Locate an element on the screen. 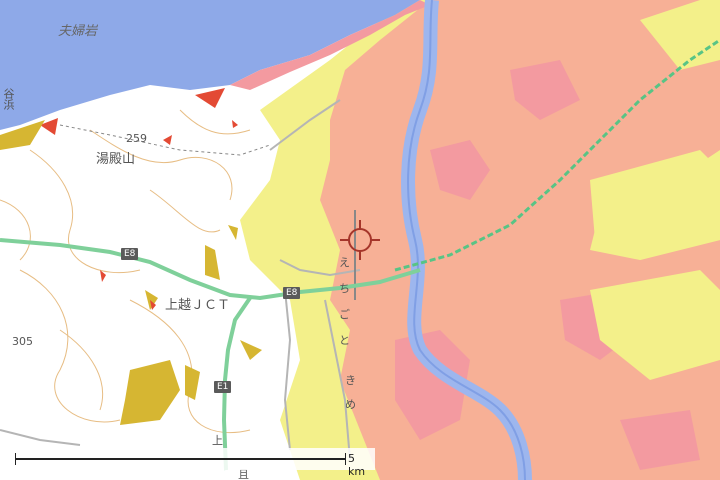 This screenshot has height=480, width=720. elevation-label-1: 259 is located at coordinates (136, 138).